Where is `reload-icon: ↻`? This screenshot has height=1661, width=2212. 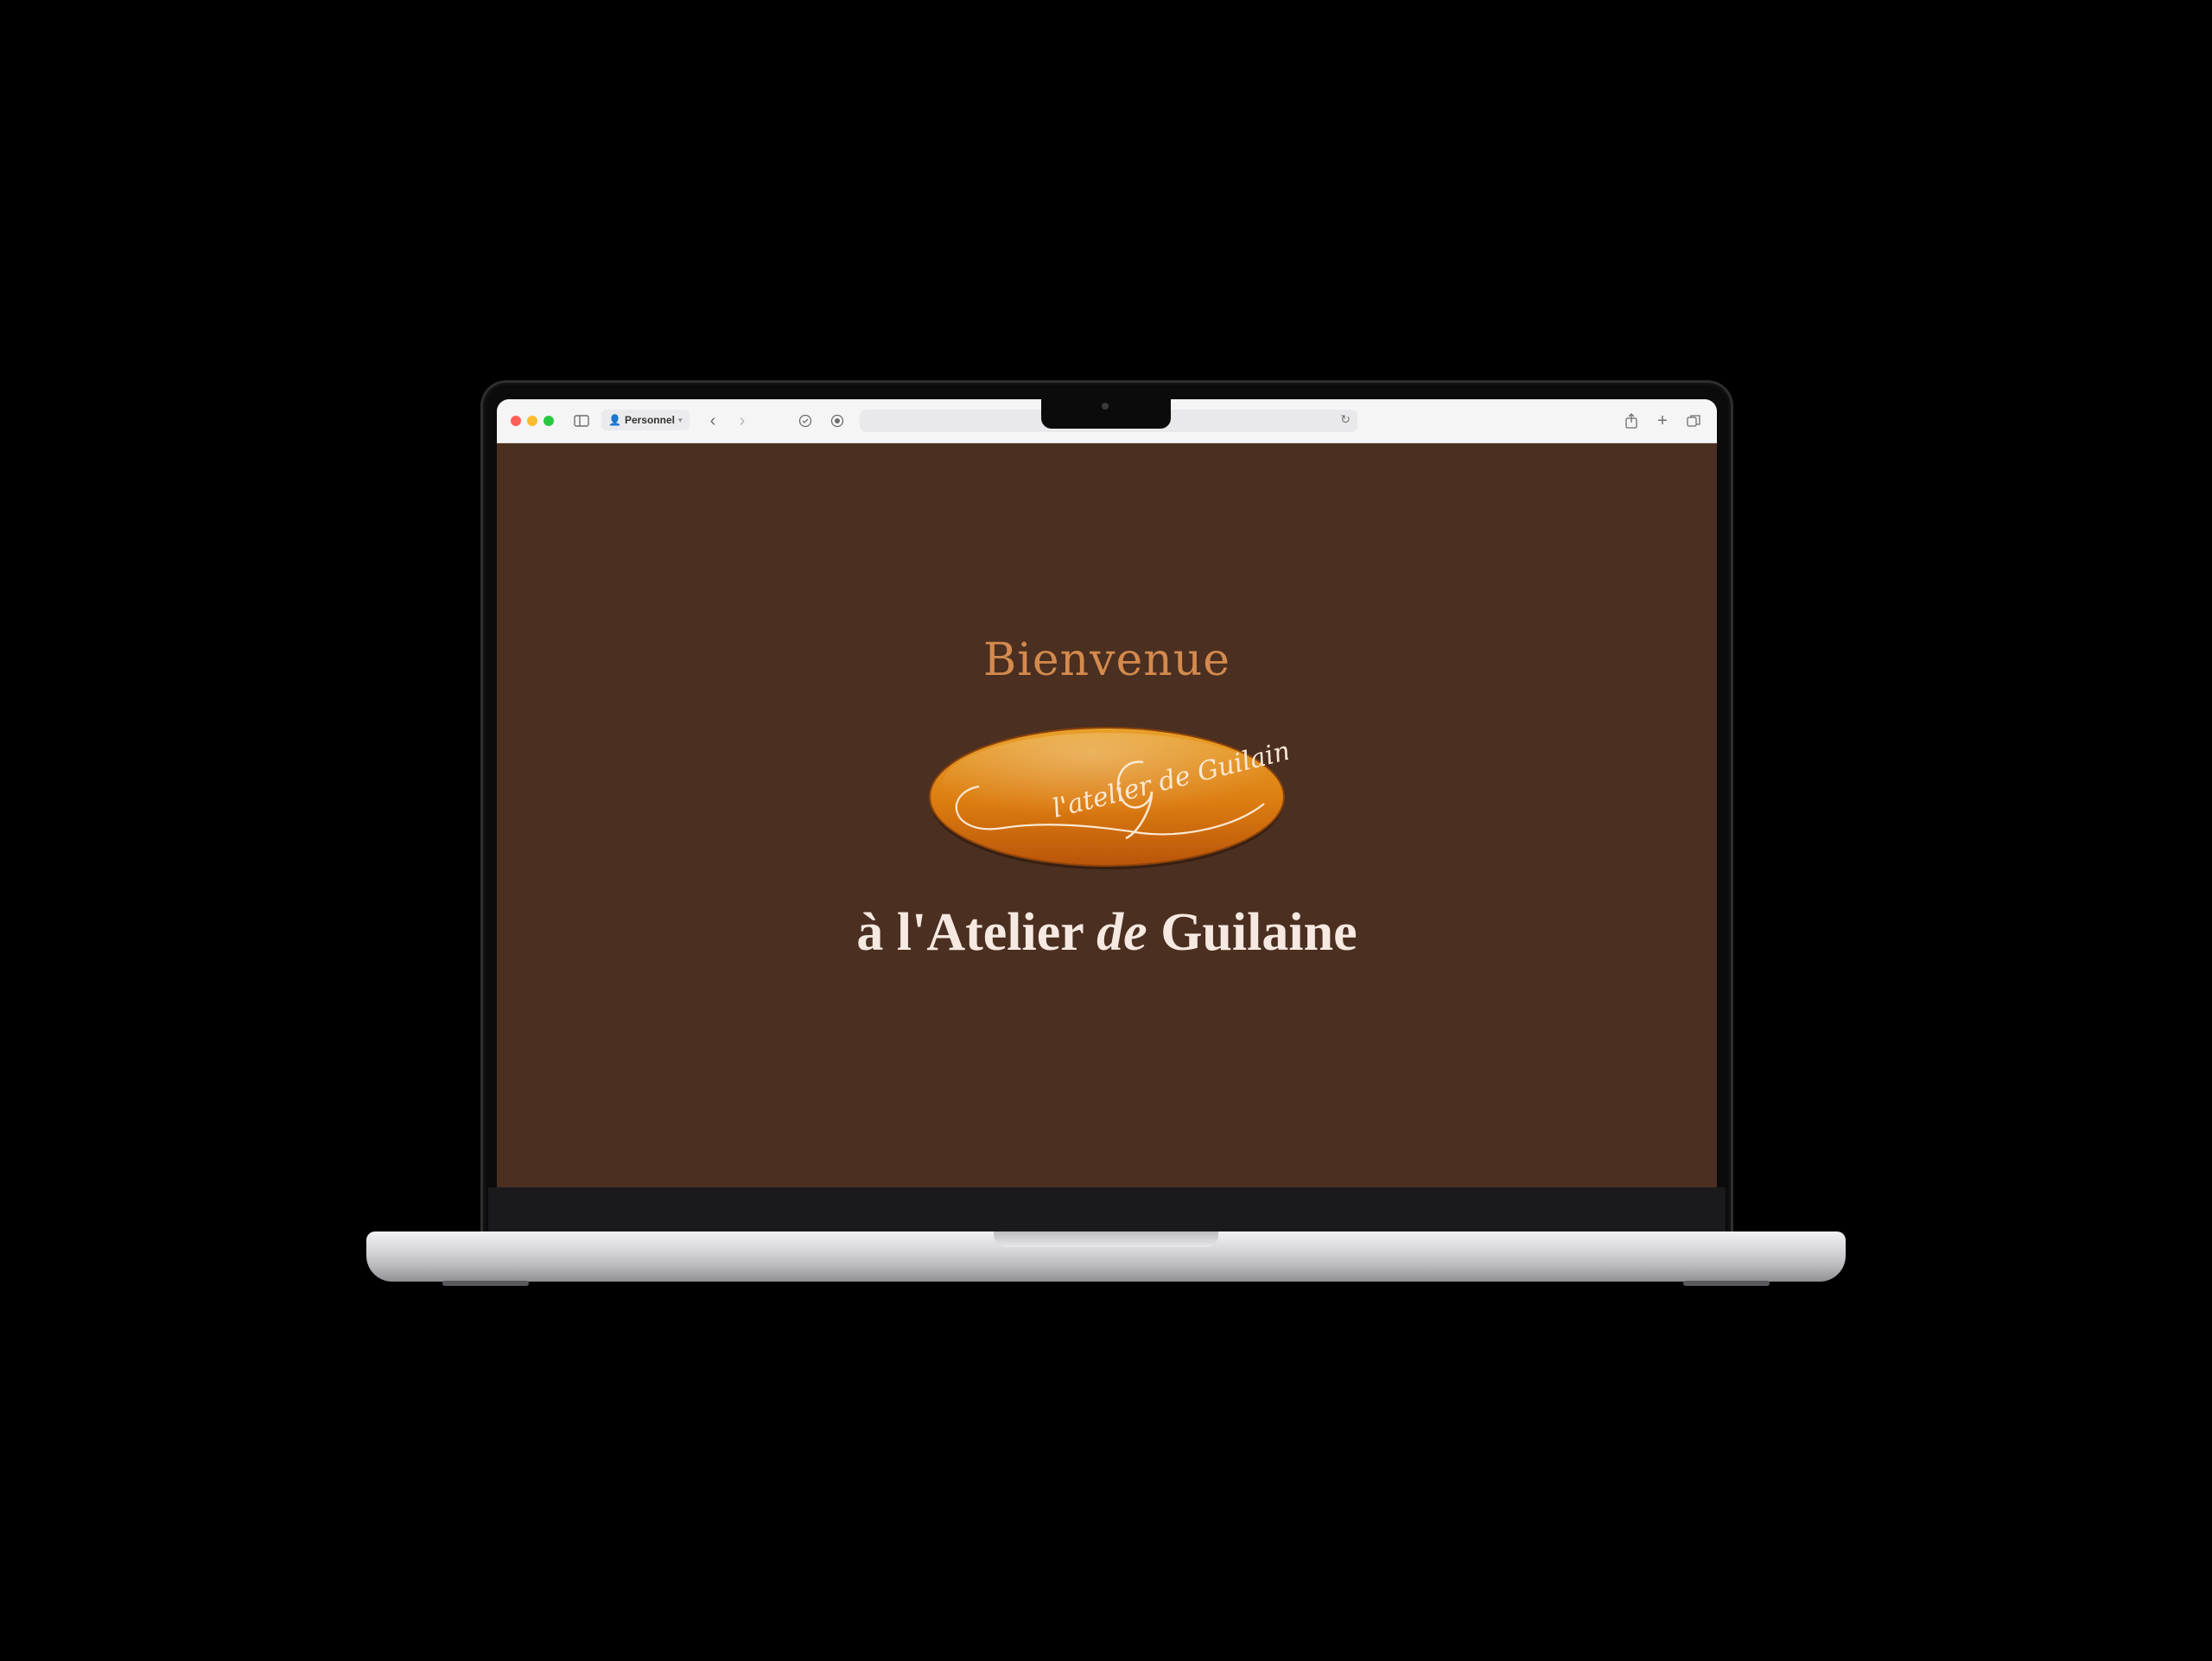
reload-icon: ↻ is located at coordinates (1345, 419).